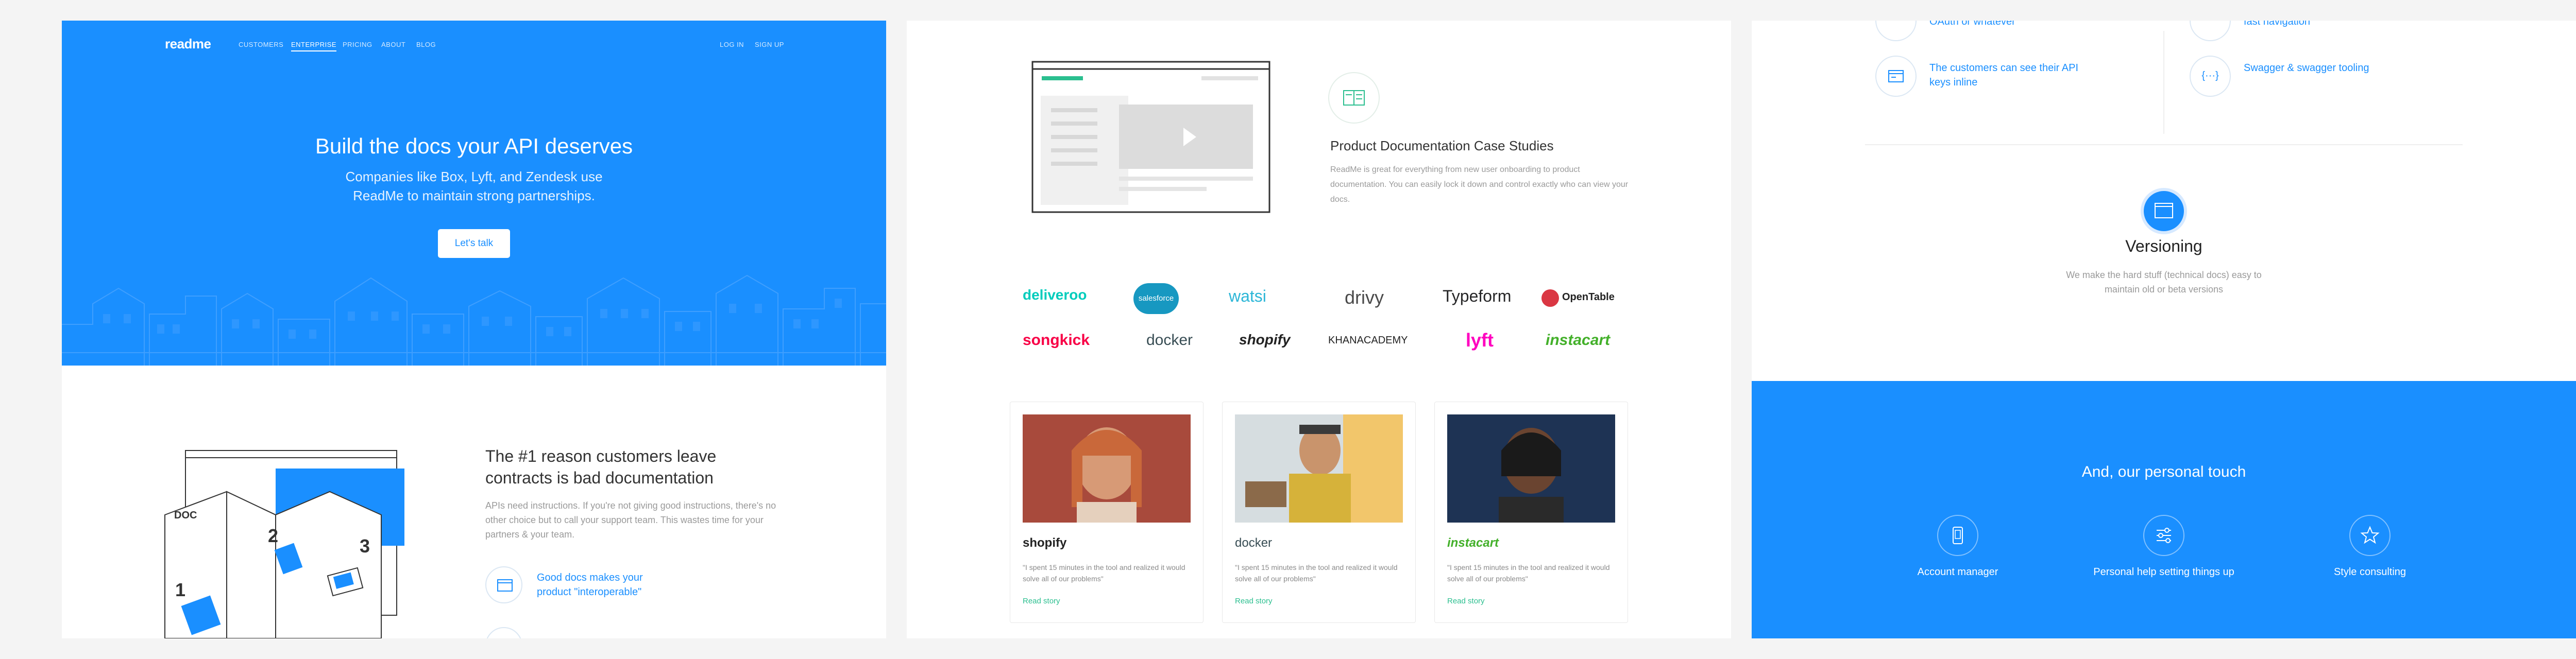 Image resolution: width=2576 pixels, height=659 pixels. I want to click on style-consulting-item: Style consulting, so click(2370, 546).